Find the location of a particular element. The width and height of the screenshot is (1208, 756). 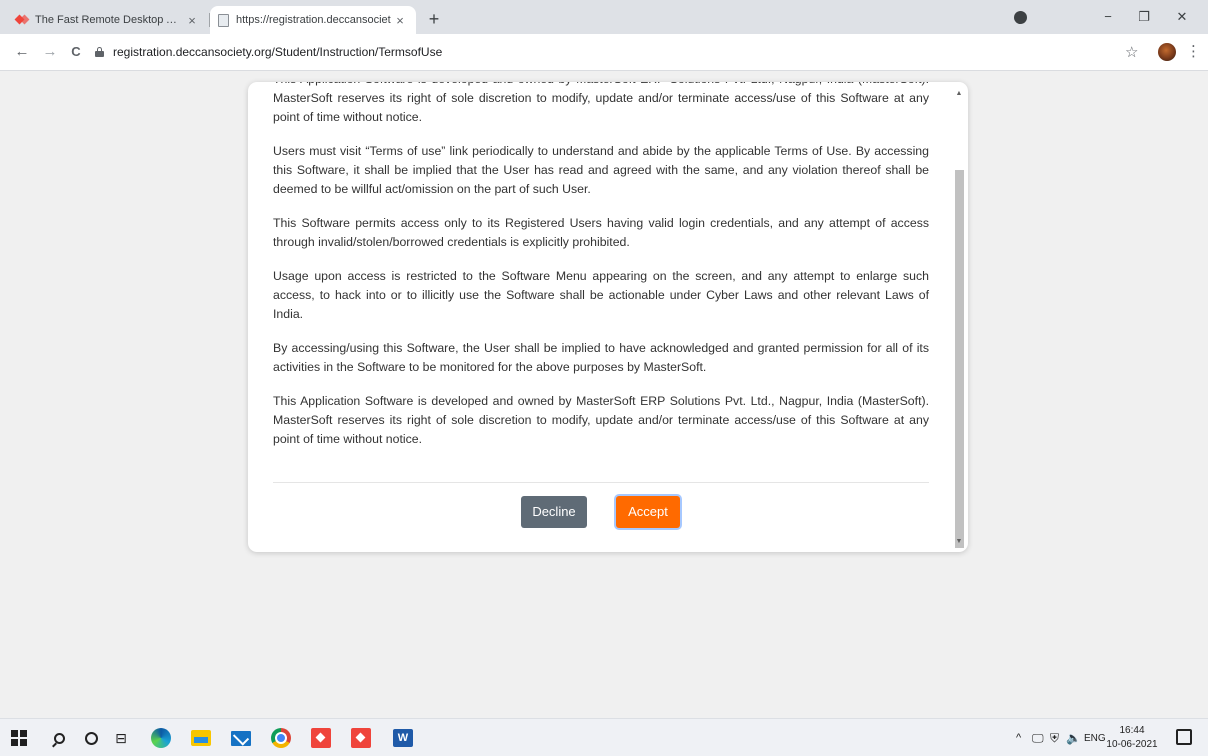

browser-menu-icon: ⋮ is located at coordinates (1193, 51).